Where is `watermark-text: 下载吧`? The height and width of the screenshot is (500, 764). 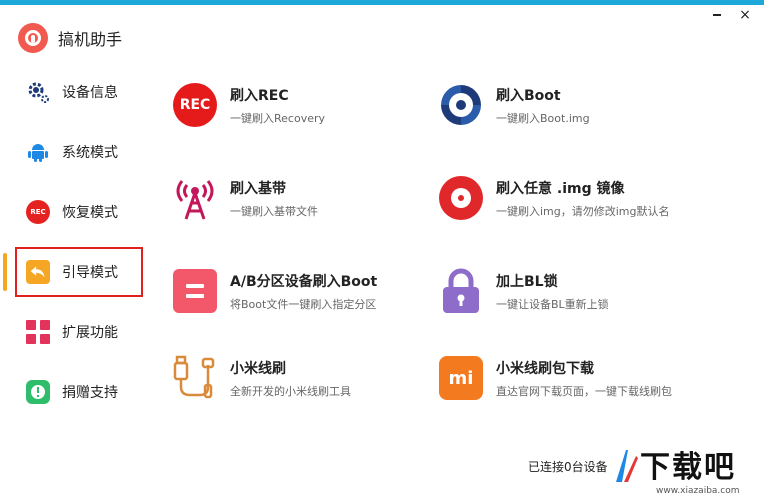 watermark-text: 下载吧 is located at coordinates (688, 467).